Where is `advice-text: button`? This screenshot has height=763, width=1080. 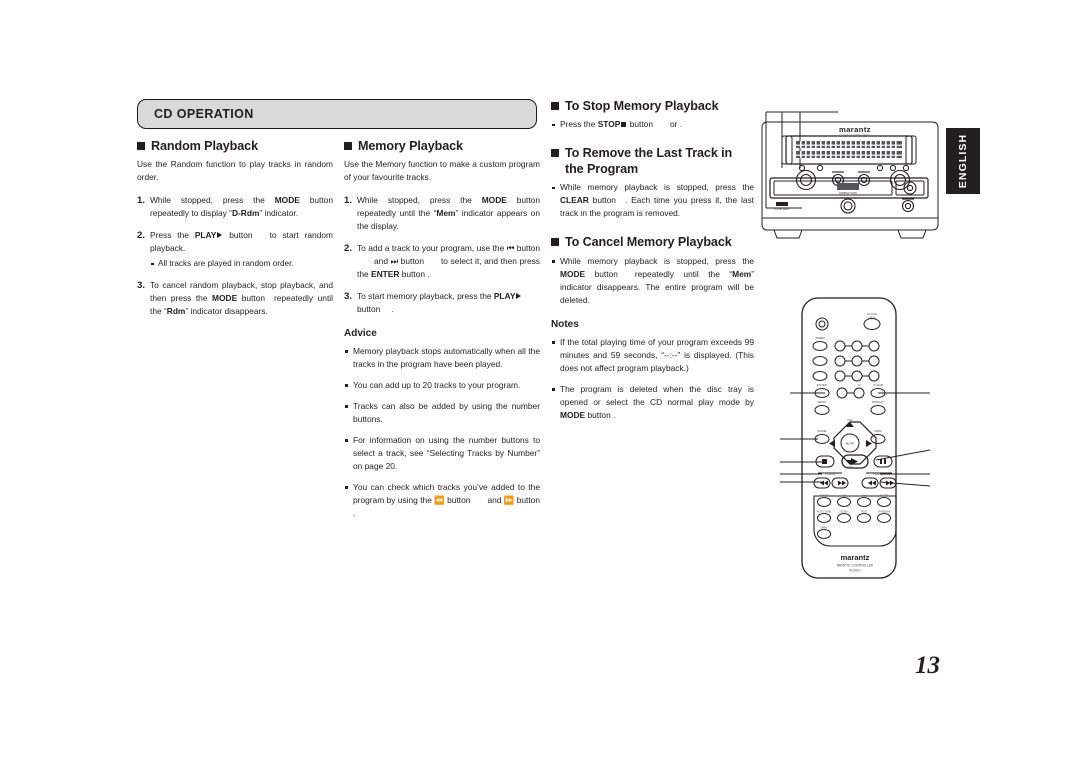
advice-text: button is located at coordinates (457, 499).